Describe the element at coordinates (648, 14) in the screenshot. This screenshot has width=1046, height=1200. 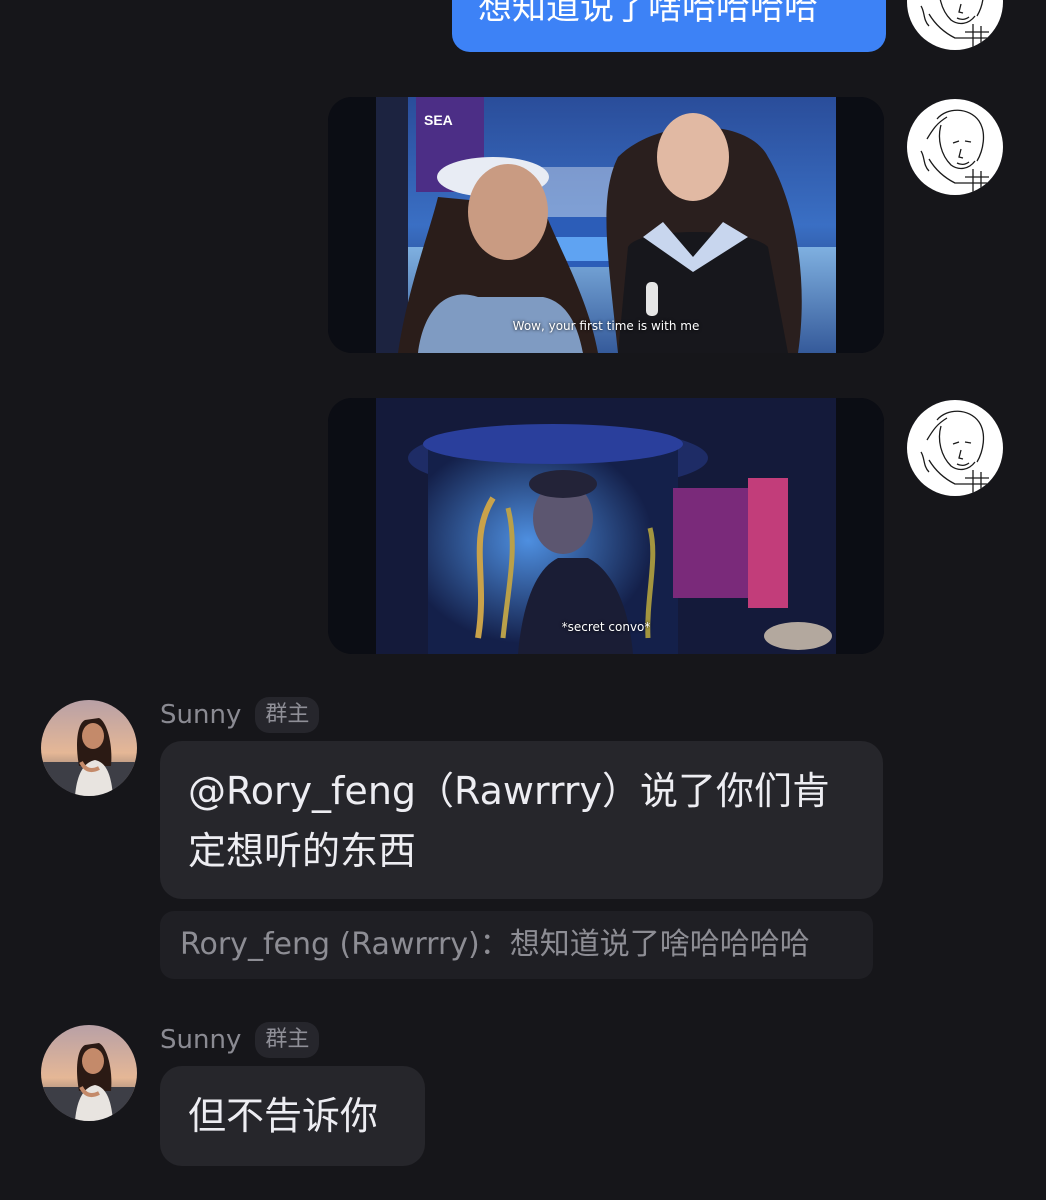
I see `outgoing-message-text: 想知道说了啥哈哈哈哈` at that location.